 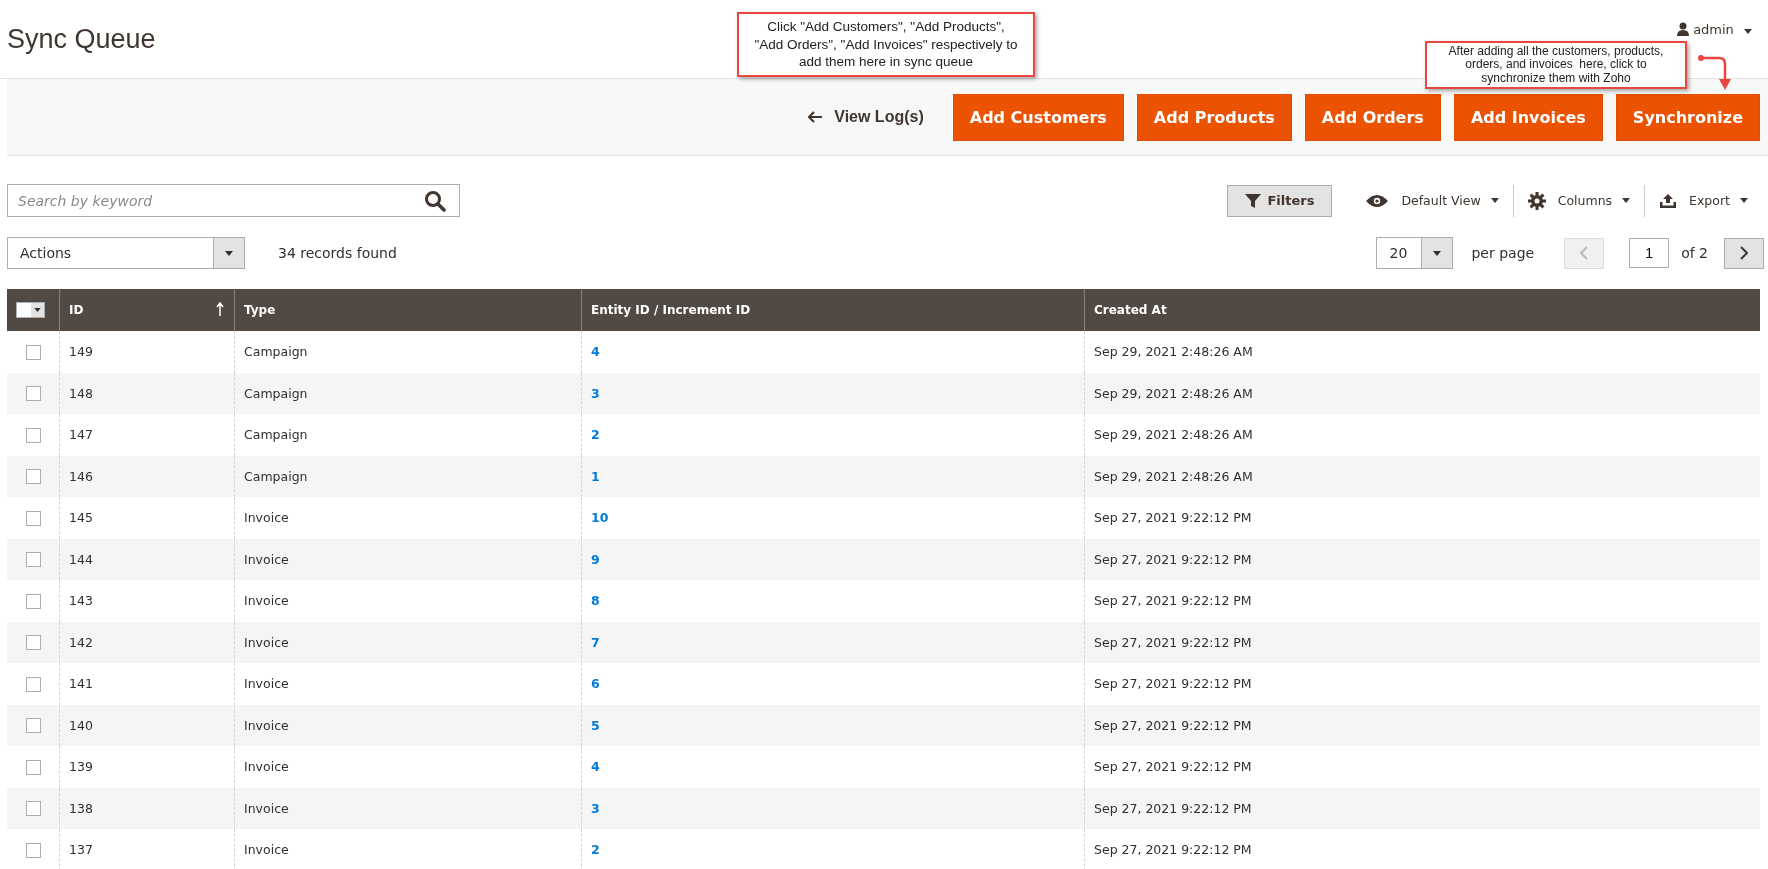 What do you see at coordinates (220, 309) in the screenshot?
I see `sort-arrow-icon` at bounding box center [220, 309].